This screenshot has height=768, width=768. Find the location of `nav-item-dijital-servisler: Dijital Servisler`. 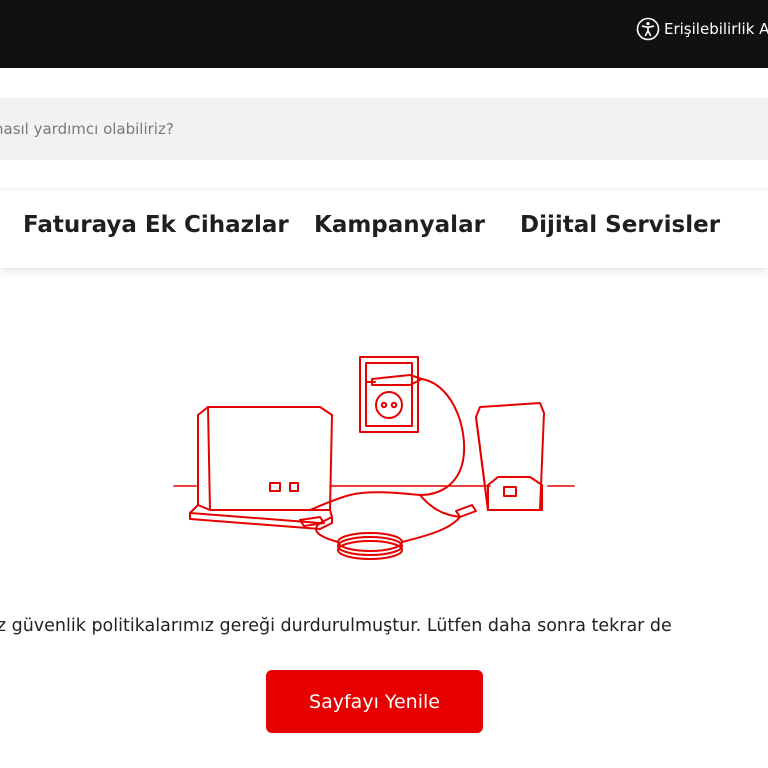

nav-item-dijital-servisler: Dijital Servisler is located at coordinates (620, 225).